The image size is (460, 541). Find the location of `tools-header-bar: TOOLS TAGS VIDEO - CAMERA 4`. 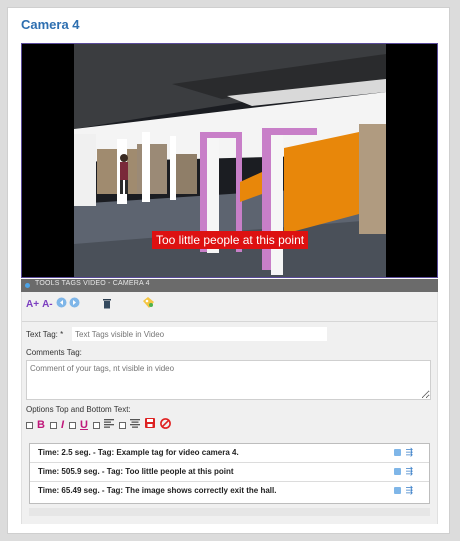

tools-header-bar: TOOLS TAGS VIDEO - CAMERA 4 is located at coordinates (229, 285).